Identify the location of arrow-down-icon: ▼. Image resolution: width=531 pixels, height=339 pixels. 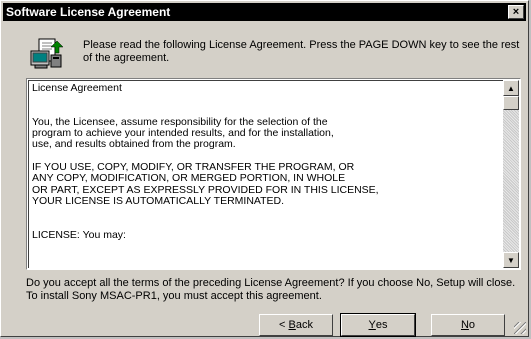
(511, 260).